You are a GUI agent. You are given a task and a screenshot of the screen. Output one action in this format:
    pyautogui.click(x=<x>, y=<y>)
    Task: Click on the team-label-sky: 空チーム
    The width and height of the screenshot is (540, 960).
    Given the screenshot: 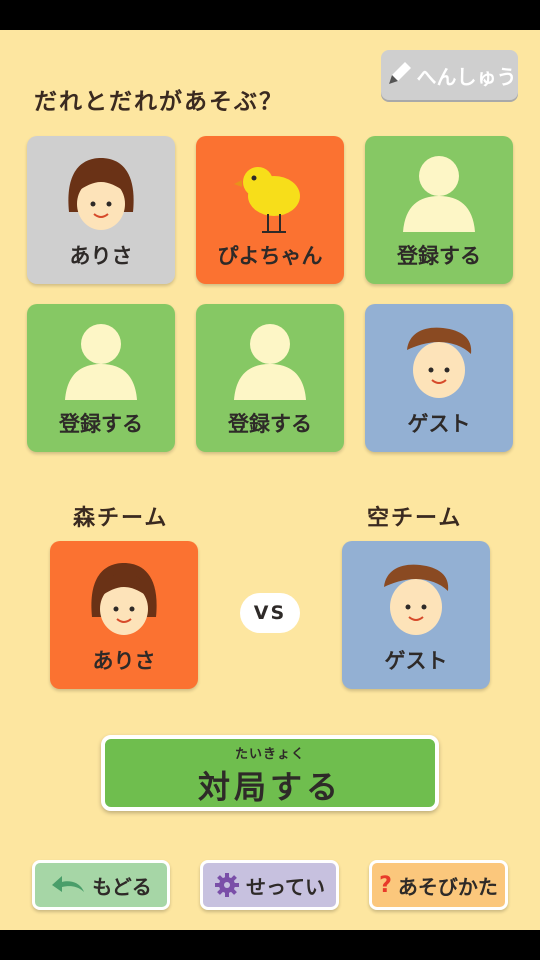 What is the action you would take?
    pyautogui.click(x=415, y=518)
    